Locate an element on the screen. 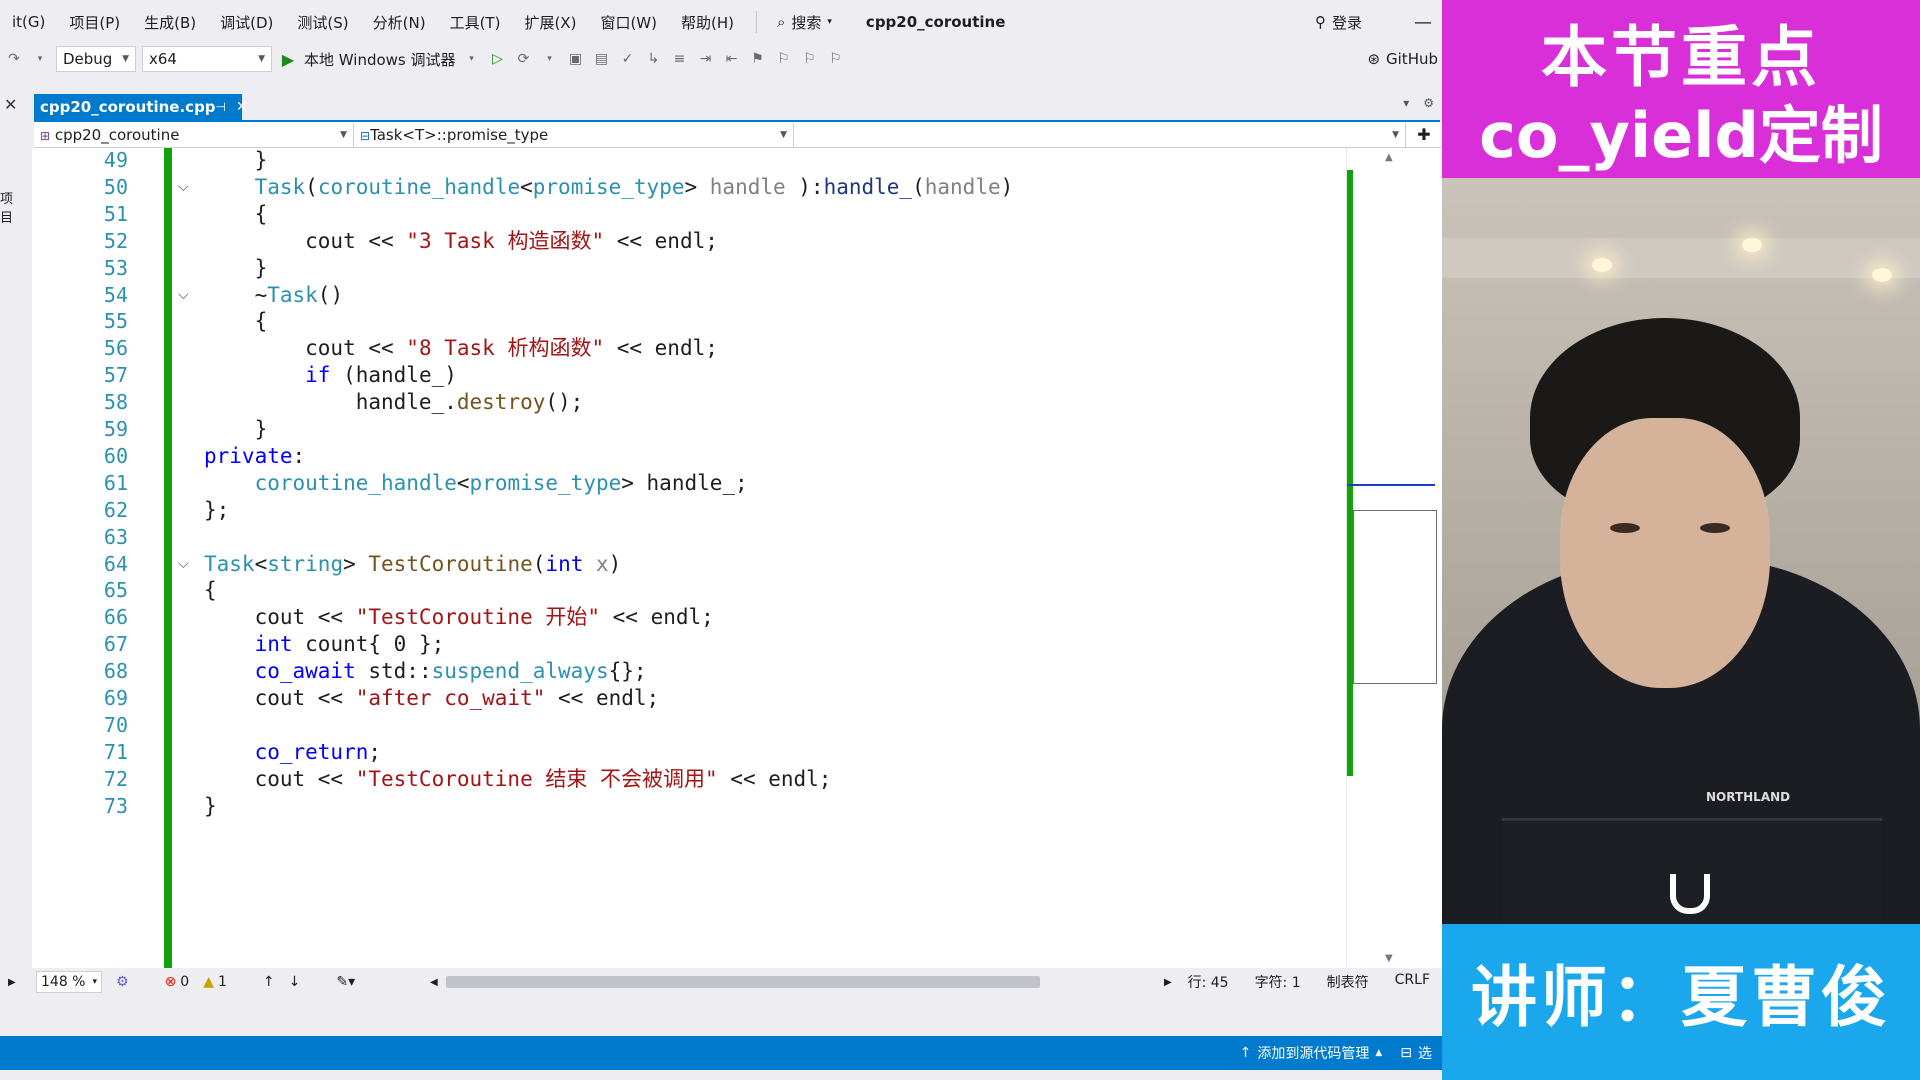 The width and height of the screenshot is (1920, 1080). code-line: 49 } is located at coordinates (689, 161).